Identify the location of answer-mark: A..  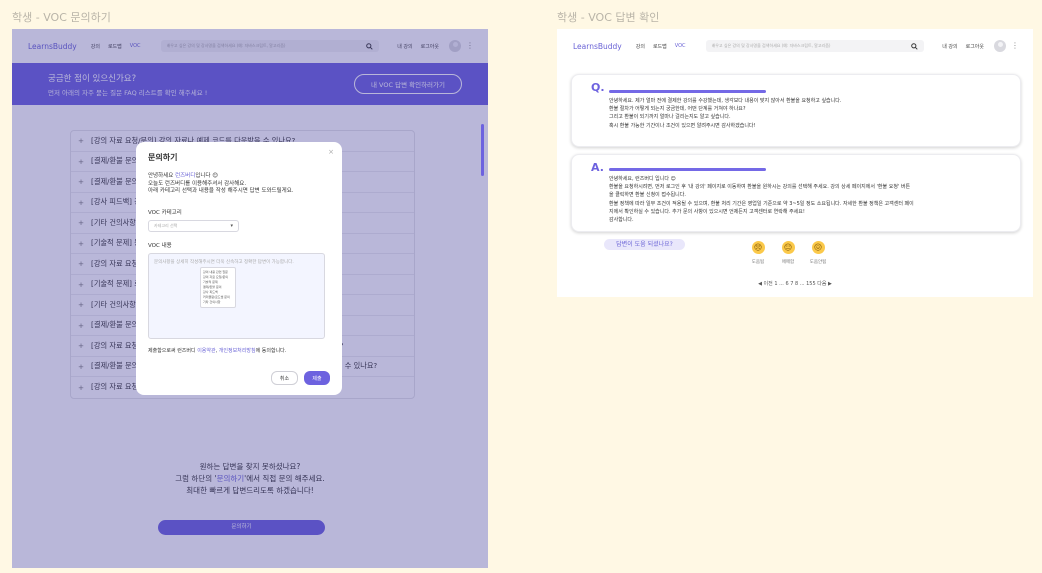
(597, 167).